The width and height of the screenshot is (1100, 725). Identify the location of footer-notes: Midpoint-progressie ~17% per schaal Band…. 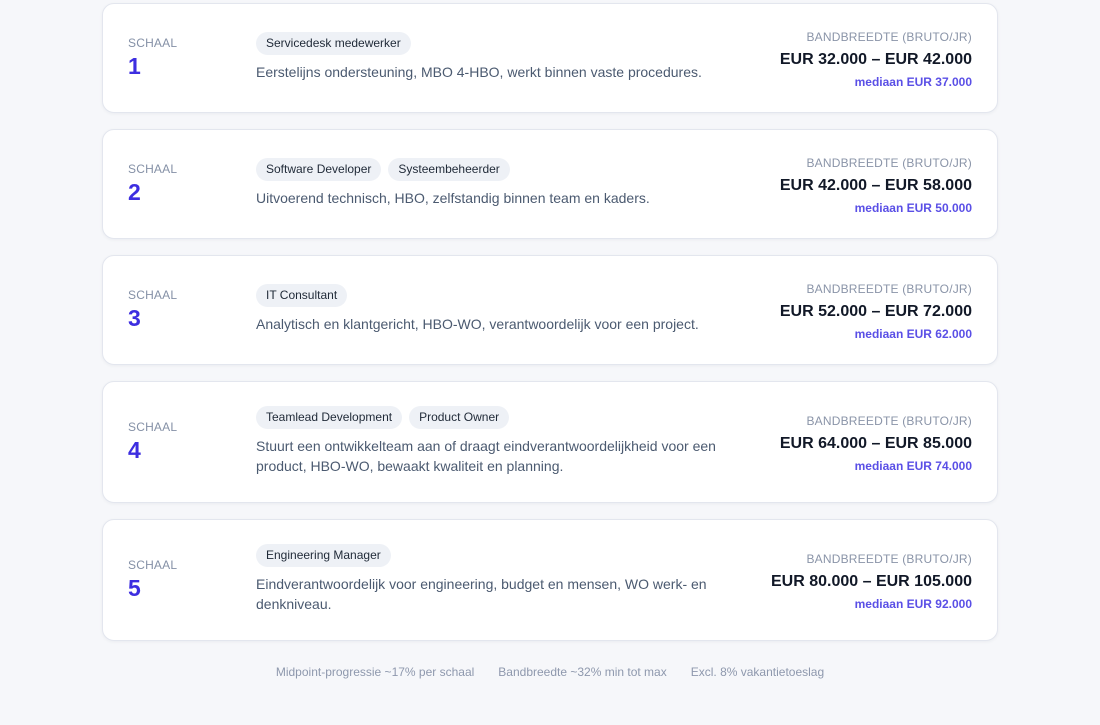
(550, 672).